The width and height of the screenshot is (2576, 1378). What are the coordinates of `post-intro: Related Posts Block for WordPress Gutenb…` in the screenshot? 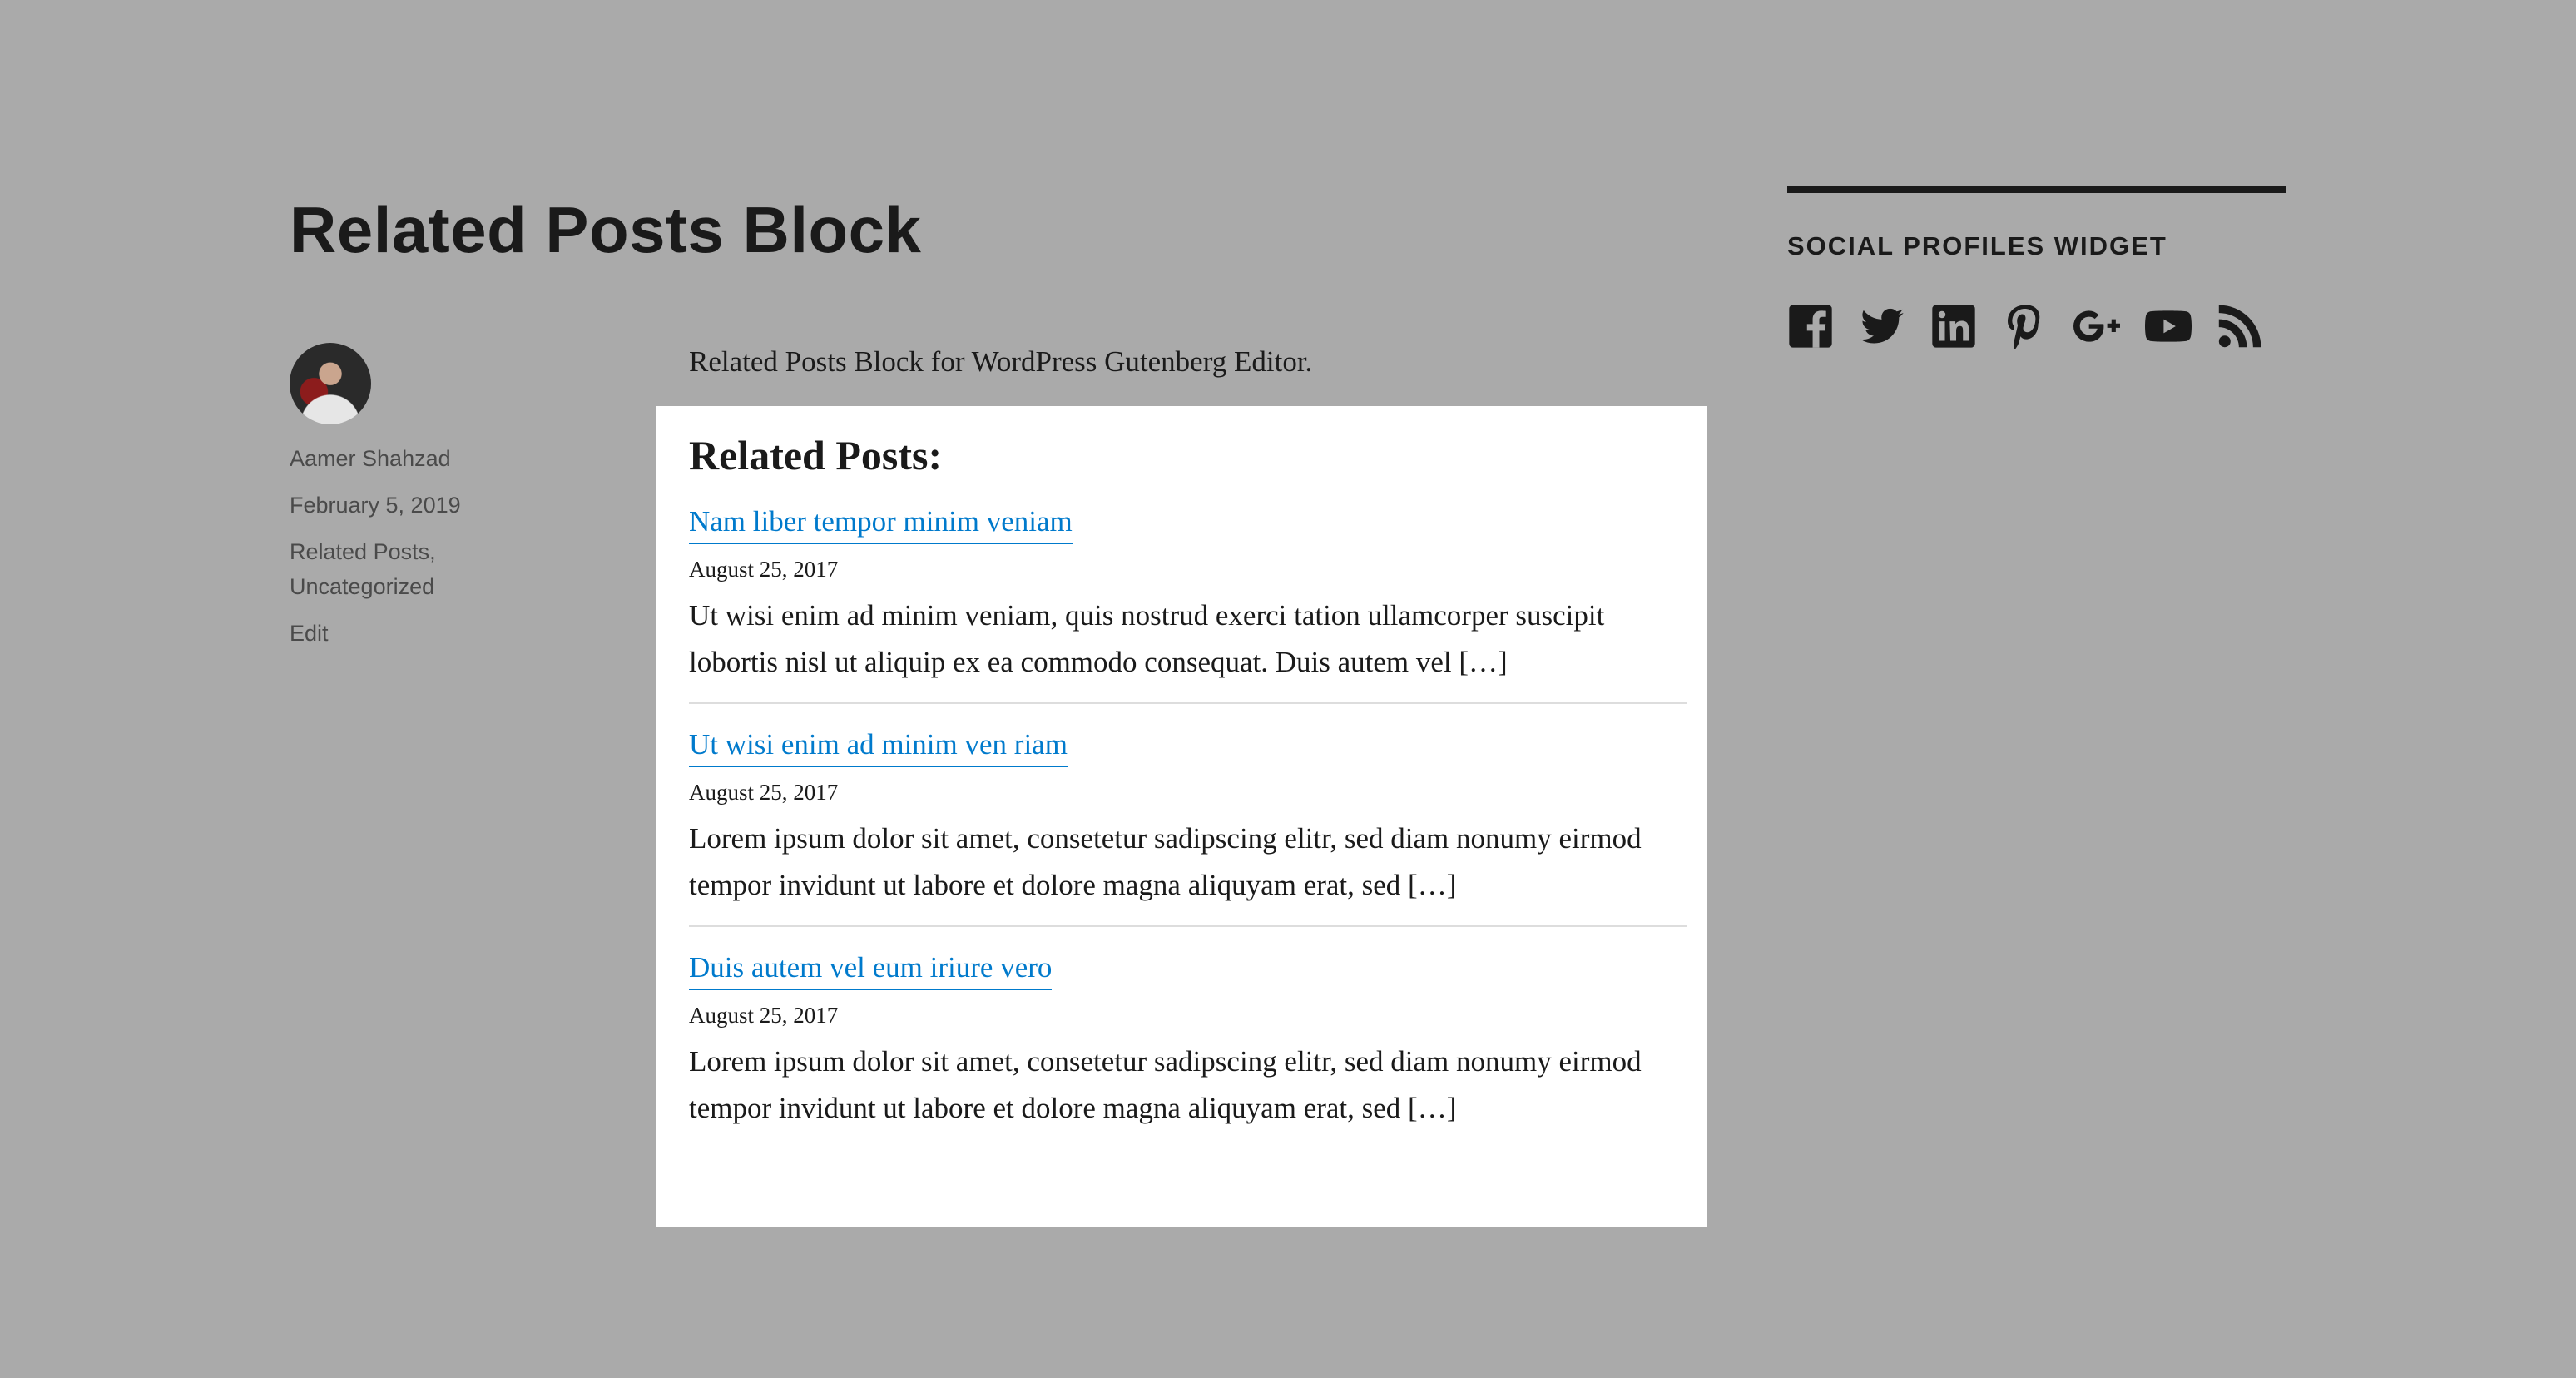 It's located at (1001, 362).